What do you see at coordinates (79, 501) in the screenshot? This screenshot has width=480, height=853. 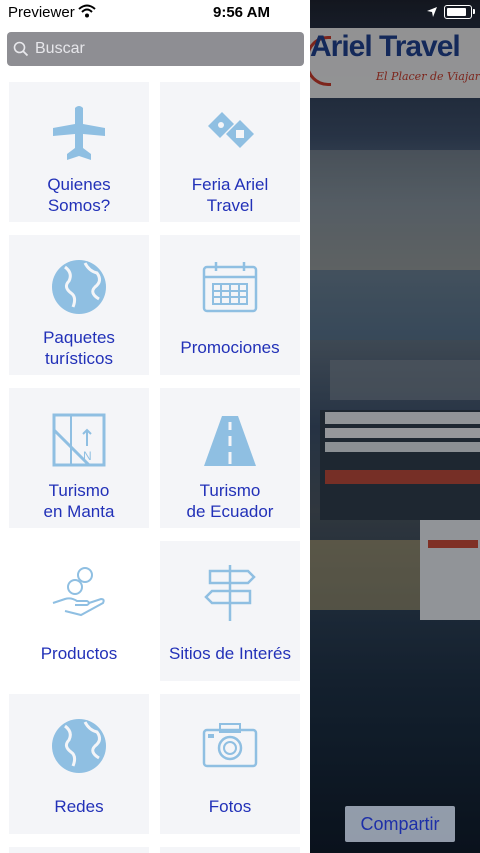 I see `menu-item-label: Turismo en Manta` at bounding box center [79, 501].